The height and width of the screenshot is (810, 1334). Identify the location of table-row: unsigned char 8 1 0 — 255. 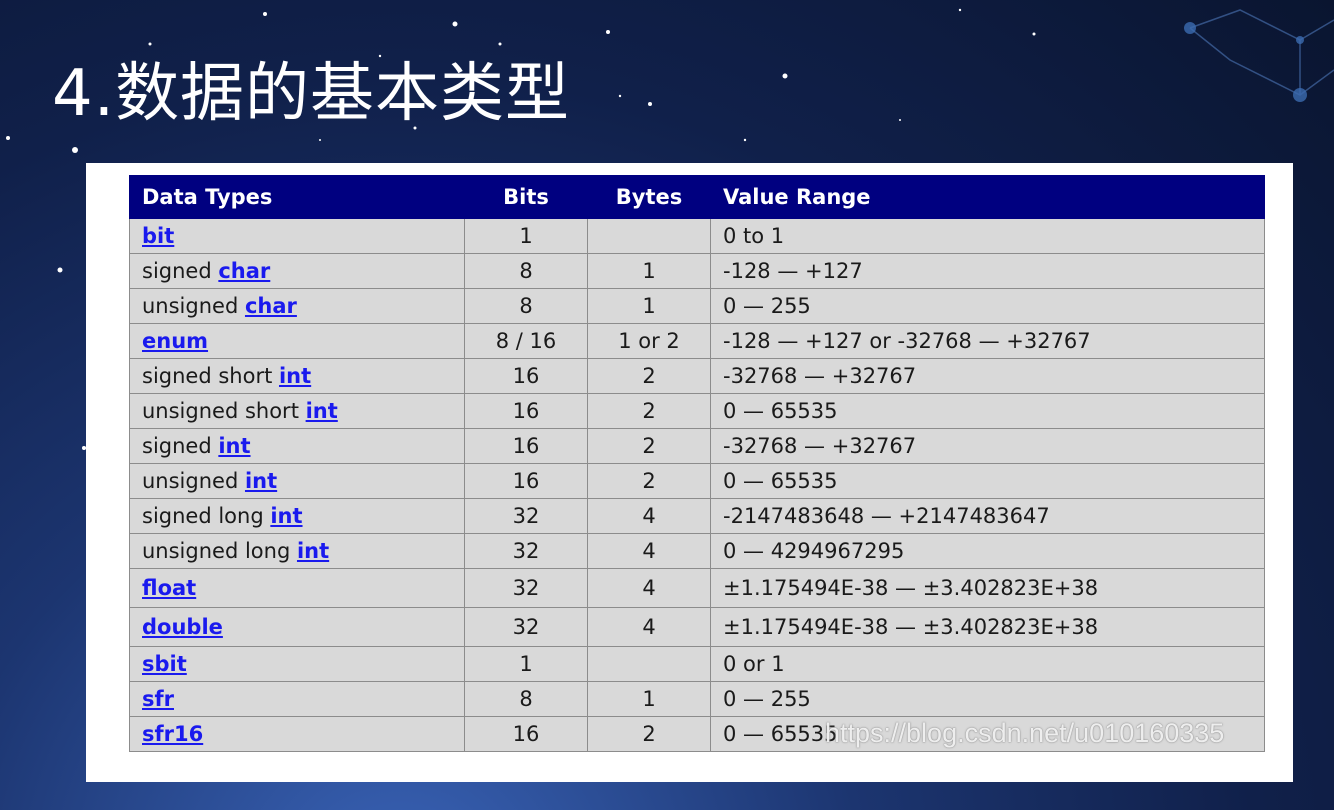
(697, 306).